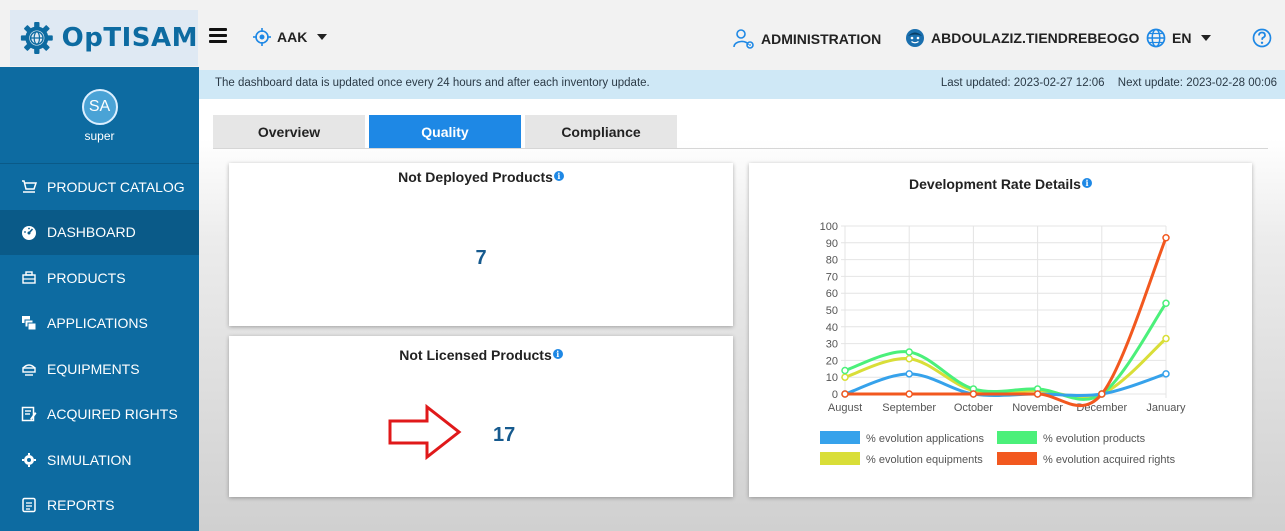  What do you see at coordinates (99, 107) in the screenshot?
I see `avatar: SA` at bounding box center [99, 107].